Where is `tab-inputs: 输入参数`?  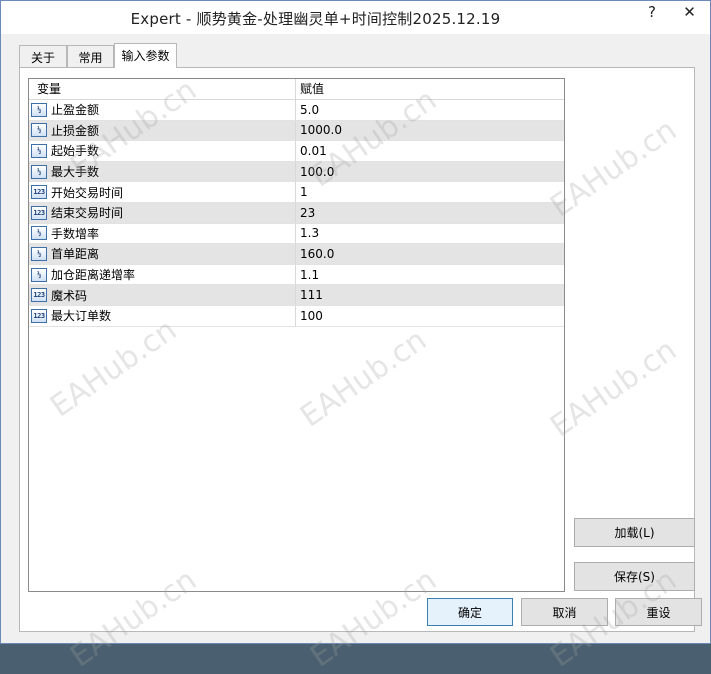 tab-inputs: 输入参数 is located at coordinates (145, 55).